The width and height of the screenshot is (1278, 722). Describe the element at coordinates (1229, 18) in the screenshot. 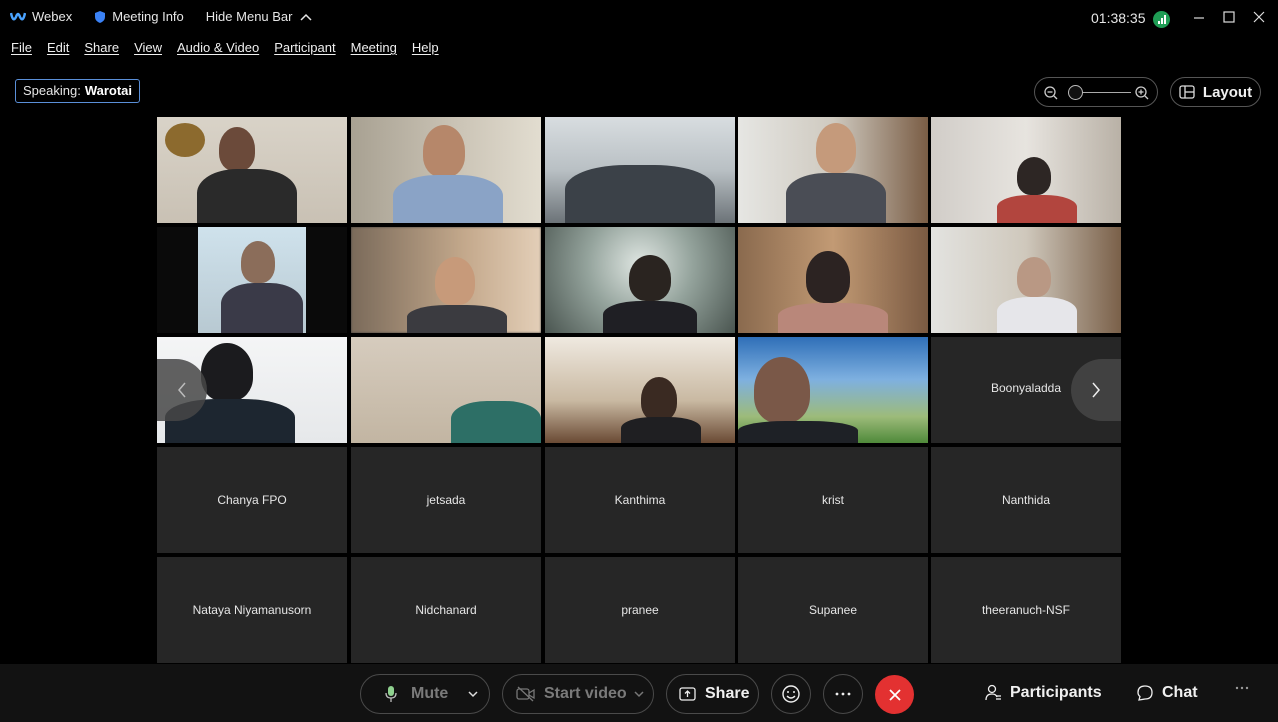

I see `maximize-icon` at that location.